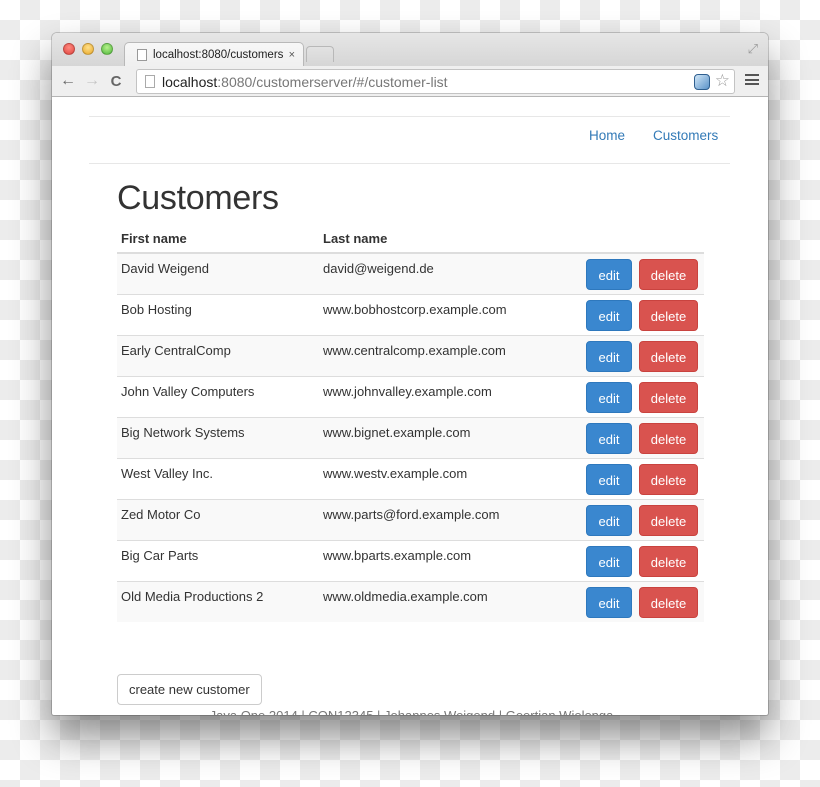 The width and height of the screenshot is (820, 787). What do you see at coordinates (218, 560) in the screenshot?
I see `cell-first-name: Big Car Parts` at bounding box center [218, 560].